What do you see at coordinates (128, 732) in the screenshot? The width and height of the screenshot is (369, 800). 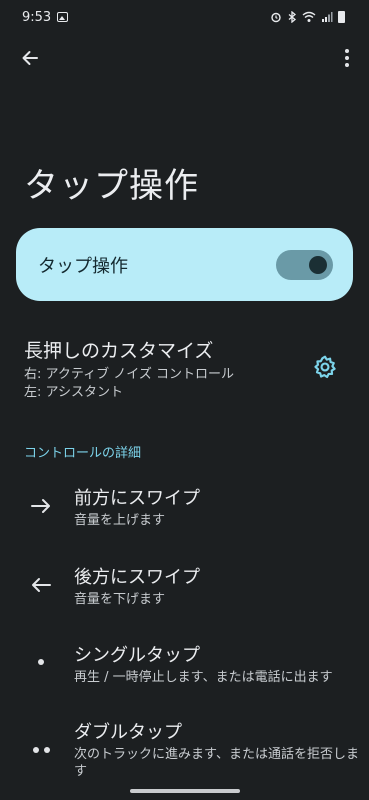 I see `control-item-title: ダブルタップ` at bounding box center [128, 732].